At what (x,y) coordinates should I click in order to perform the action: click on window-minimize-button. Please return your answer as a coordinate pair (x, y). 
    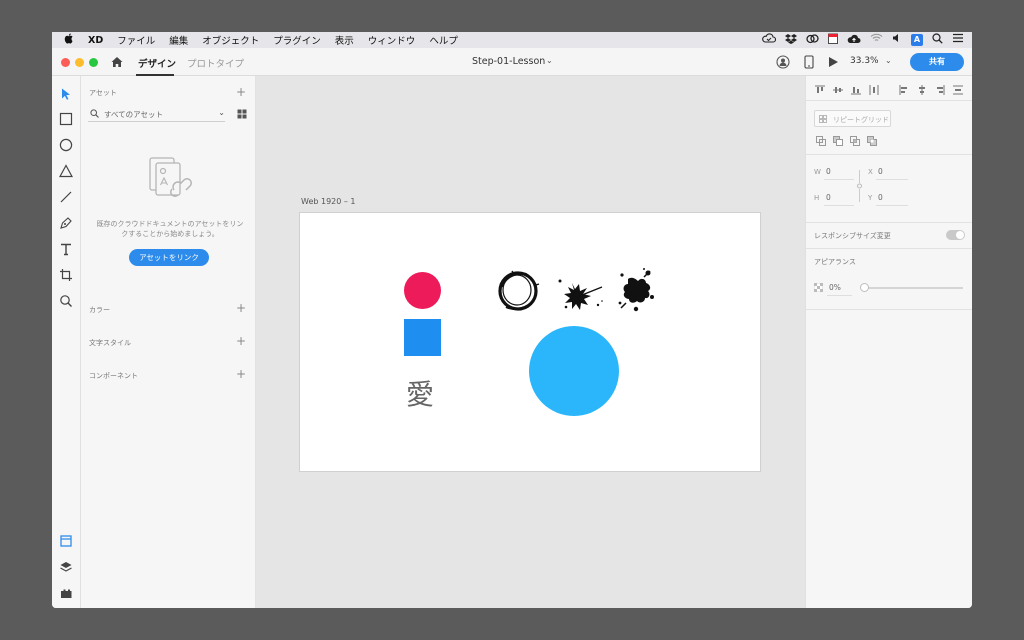
    Looking at the image, I should click on (79, 62).